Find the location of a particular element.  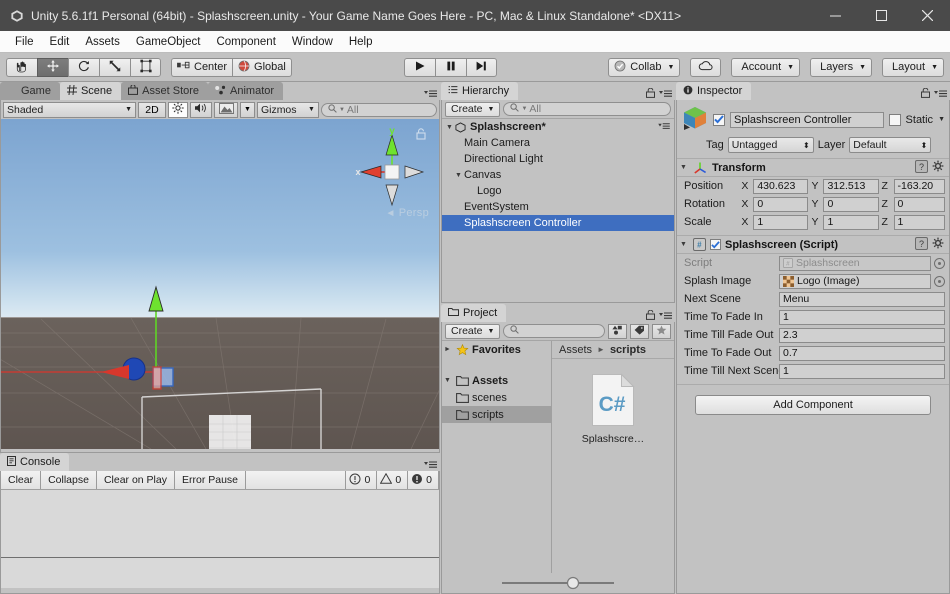

audio-toggle is located at coordinates (201, 109).